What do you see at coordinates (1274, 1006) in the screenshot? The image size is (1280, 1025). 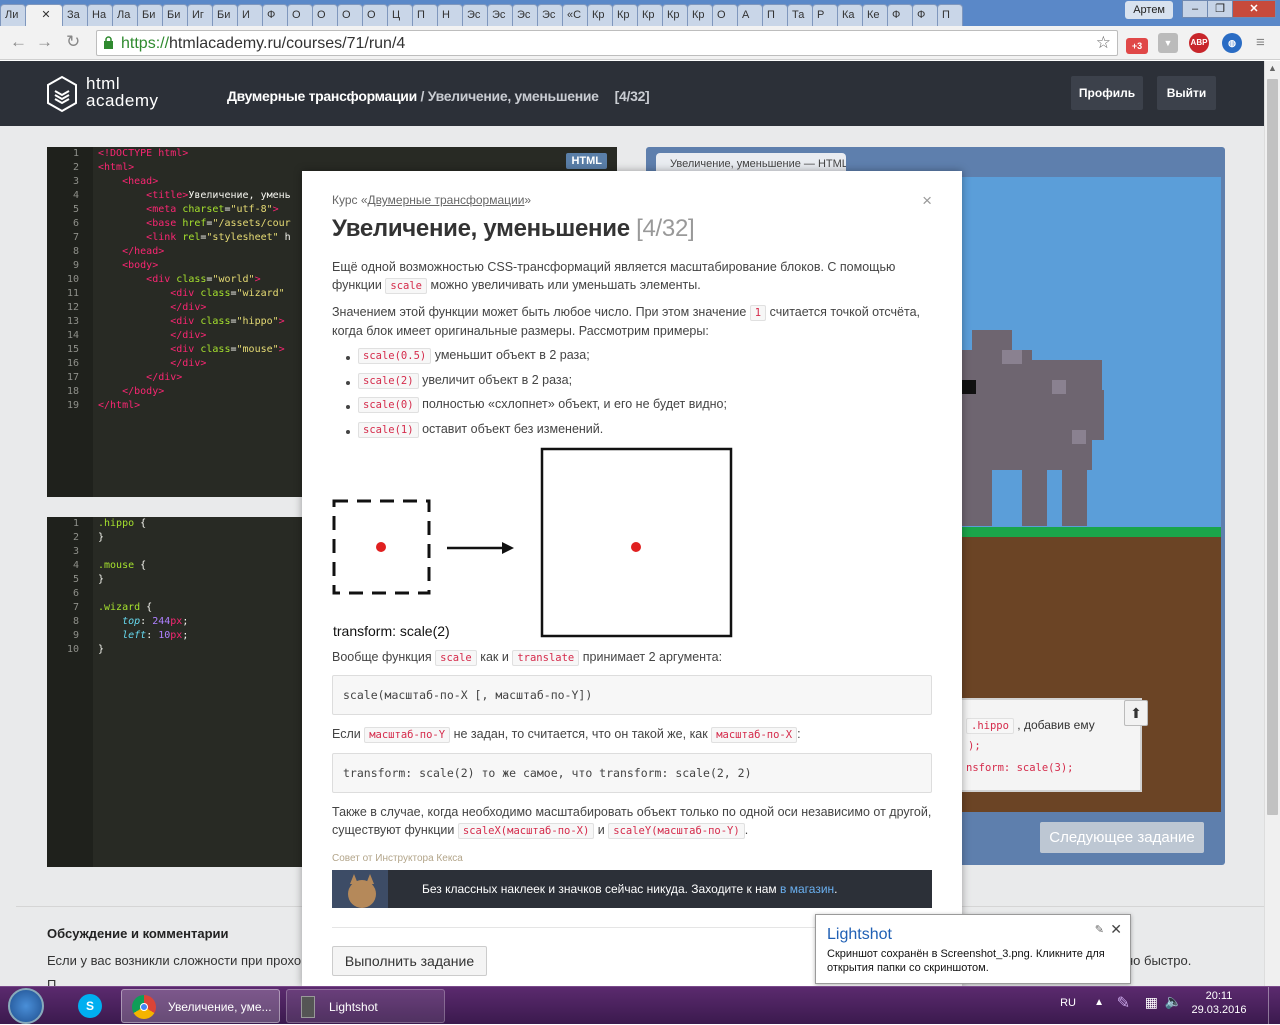 I see `show-desktop-button` at bounding box center [1274, 1006].